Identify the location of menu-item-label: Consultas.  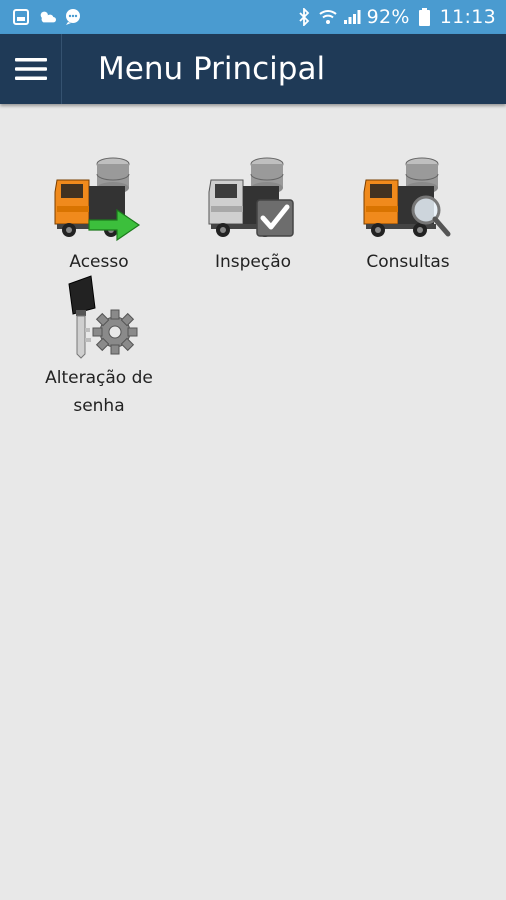
(408, 262).